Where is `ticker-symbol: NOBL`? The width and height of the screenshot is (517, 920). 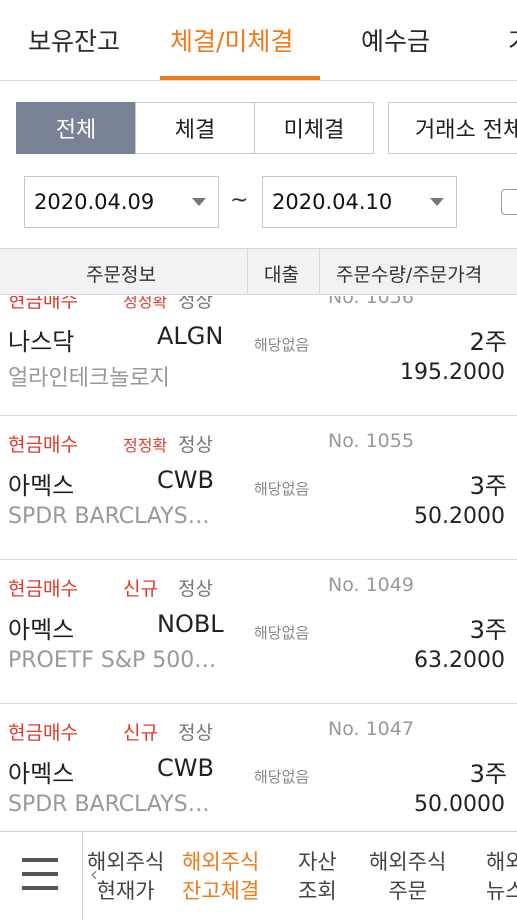 ticker-symbol: NOBL is located at coordinates (190, 624).